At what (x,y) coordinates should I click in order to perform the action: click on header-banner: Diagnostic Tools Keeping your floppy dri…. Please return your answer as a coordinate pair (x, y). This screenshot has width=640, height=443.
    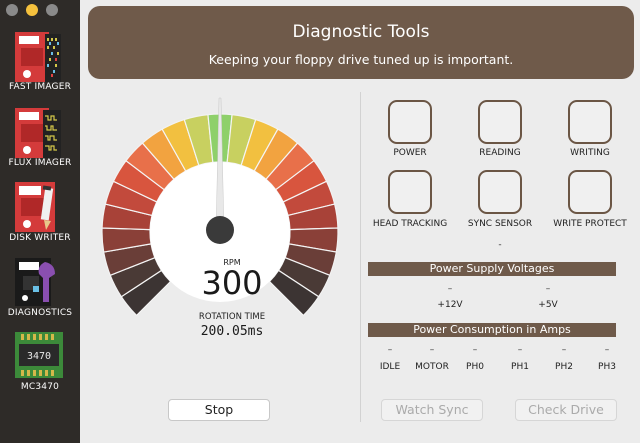
    Looking at the image, I should click on (361, 42).